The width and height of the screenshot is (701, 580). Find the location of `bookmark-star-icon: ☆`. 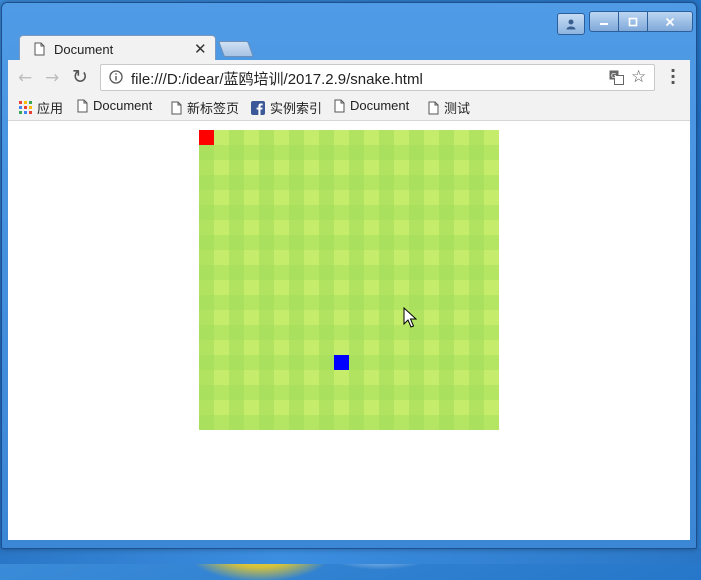

bookmark-star-icon: ☆ is located at coordinates (638, 77).